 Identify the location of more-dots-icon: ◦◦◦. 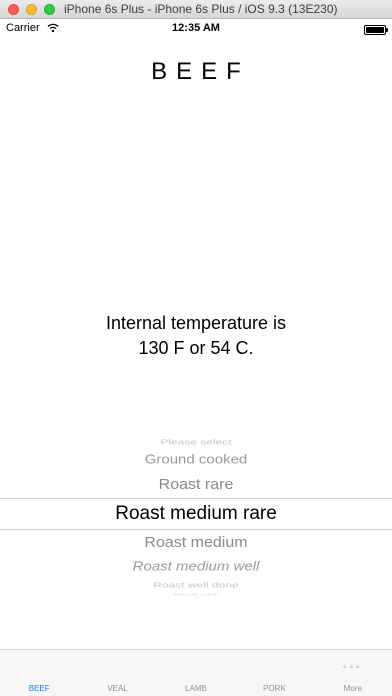
(352, 667).